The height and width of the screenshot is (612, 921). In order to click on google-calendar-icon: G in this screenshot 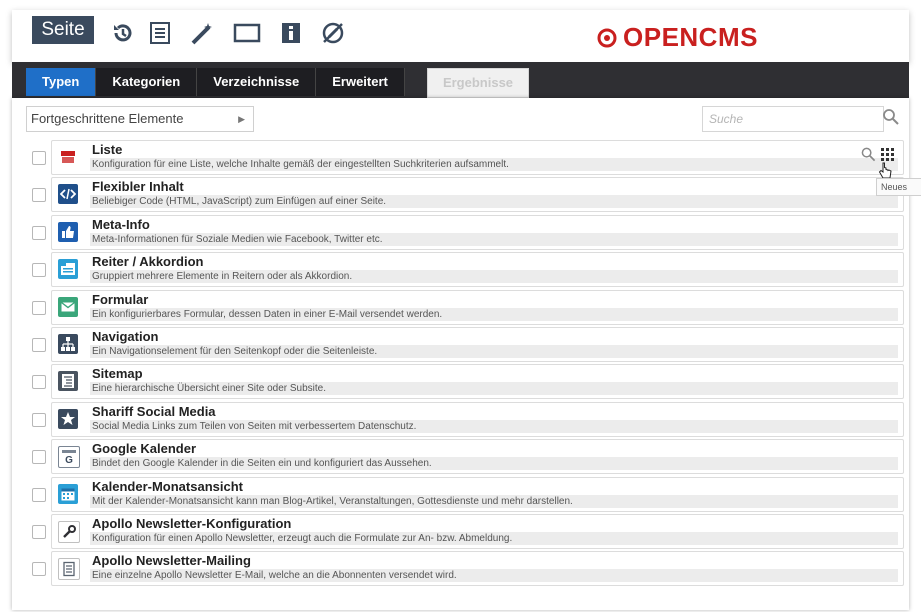, I will do `click(69, 457)`.